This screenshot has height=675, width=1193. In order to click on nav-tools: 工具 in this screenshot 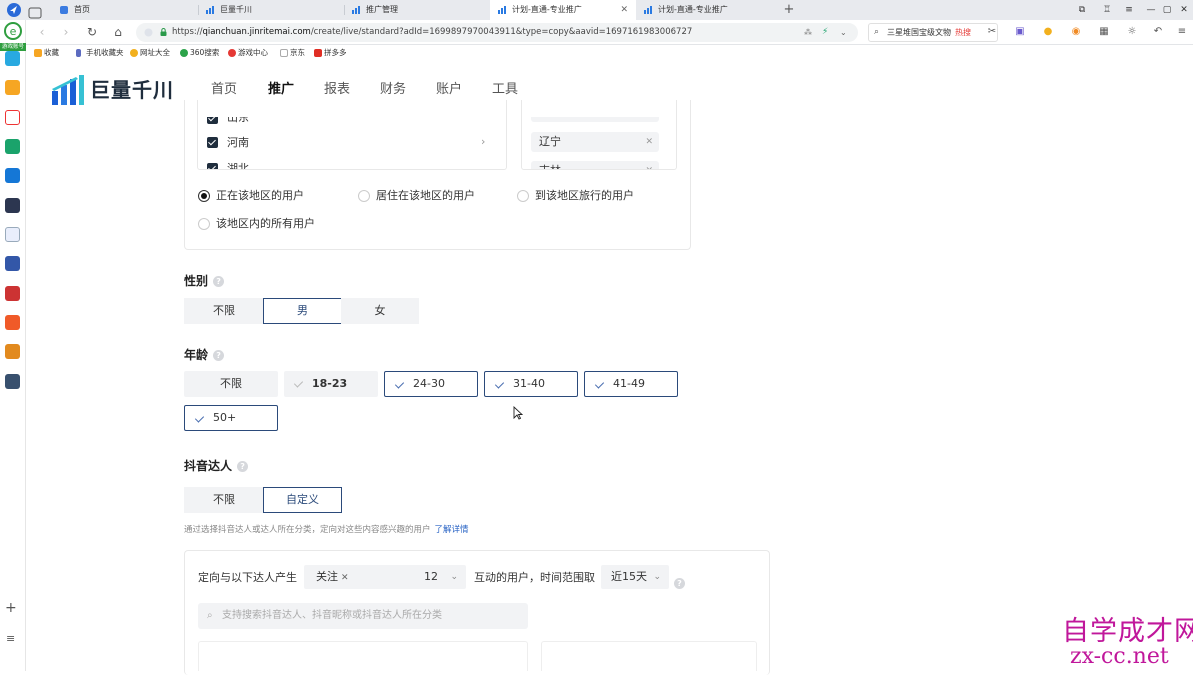, I will do `click(505, 90)`.